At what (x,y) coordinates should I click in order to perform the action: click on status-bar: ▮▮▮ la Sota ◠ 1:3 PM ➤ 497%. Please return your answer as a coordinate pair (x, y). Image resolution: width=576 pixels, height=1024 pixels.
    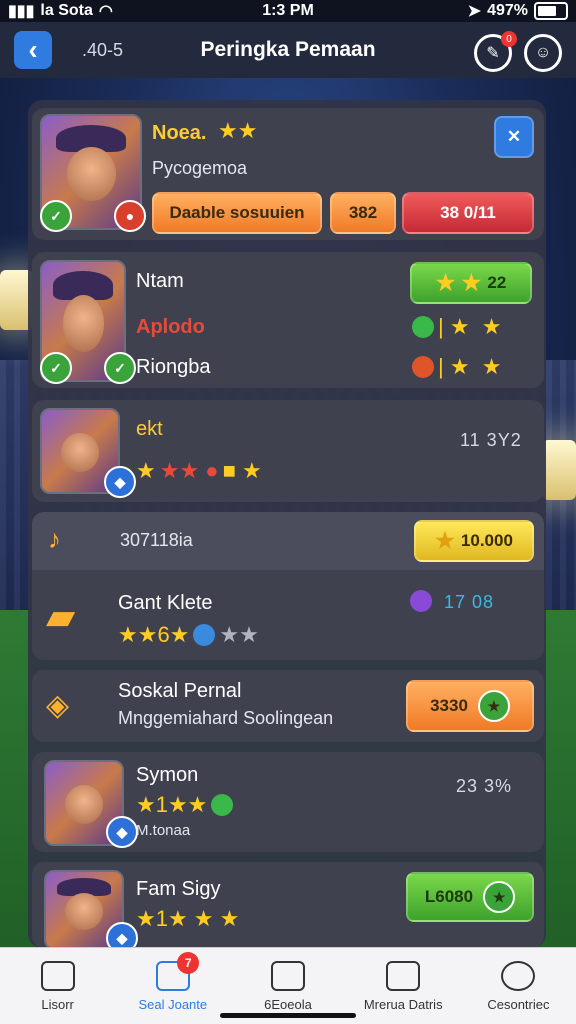
    Looking at the image, I should click on (288, 11).